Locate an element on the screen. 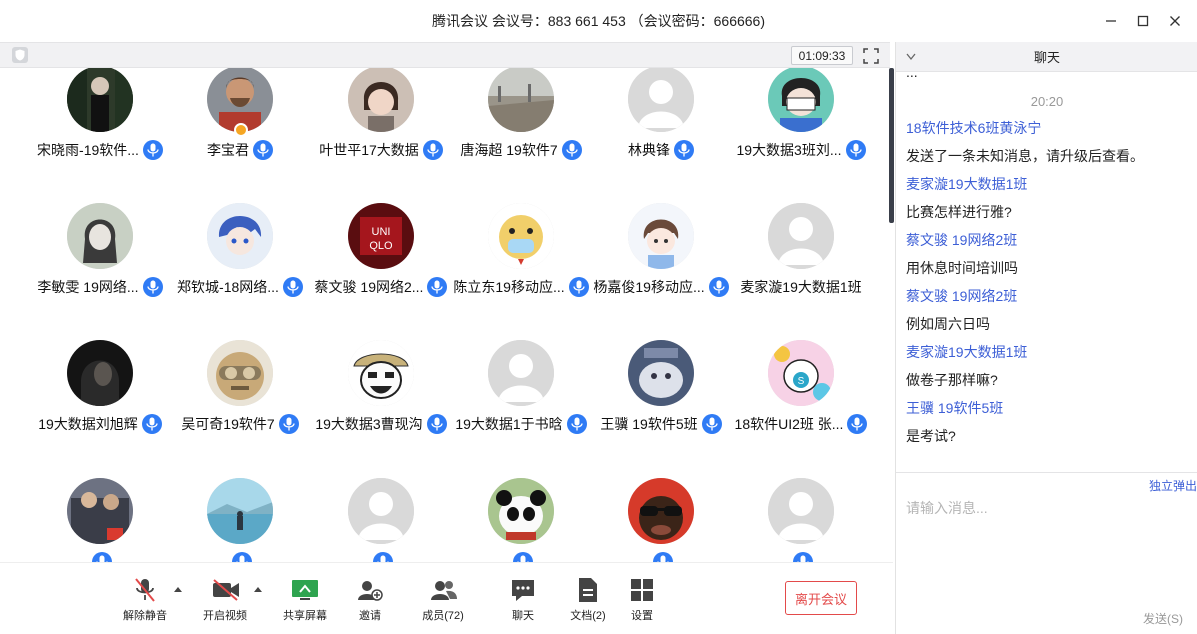 This screenshot has height=634, width=1197. maximize-icon is located at coordinates (1143, 21).